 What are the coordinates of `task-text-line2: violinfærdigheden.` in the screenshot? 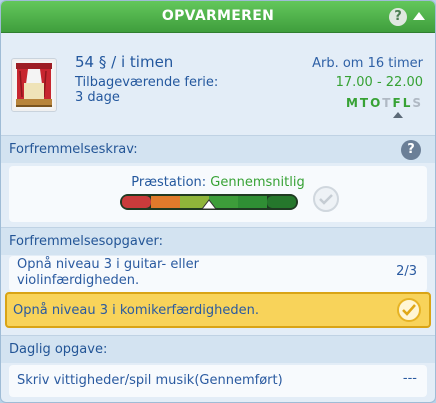 It's located at (78, 280).